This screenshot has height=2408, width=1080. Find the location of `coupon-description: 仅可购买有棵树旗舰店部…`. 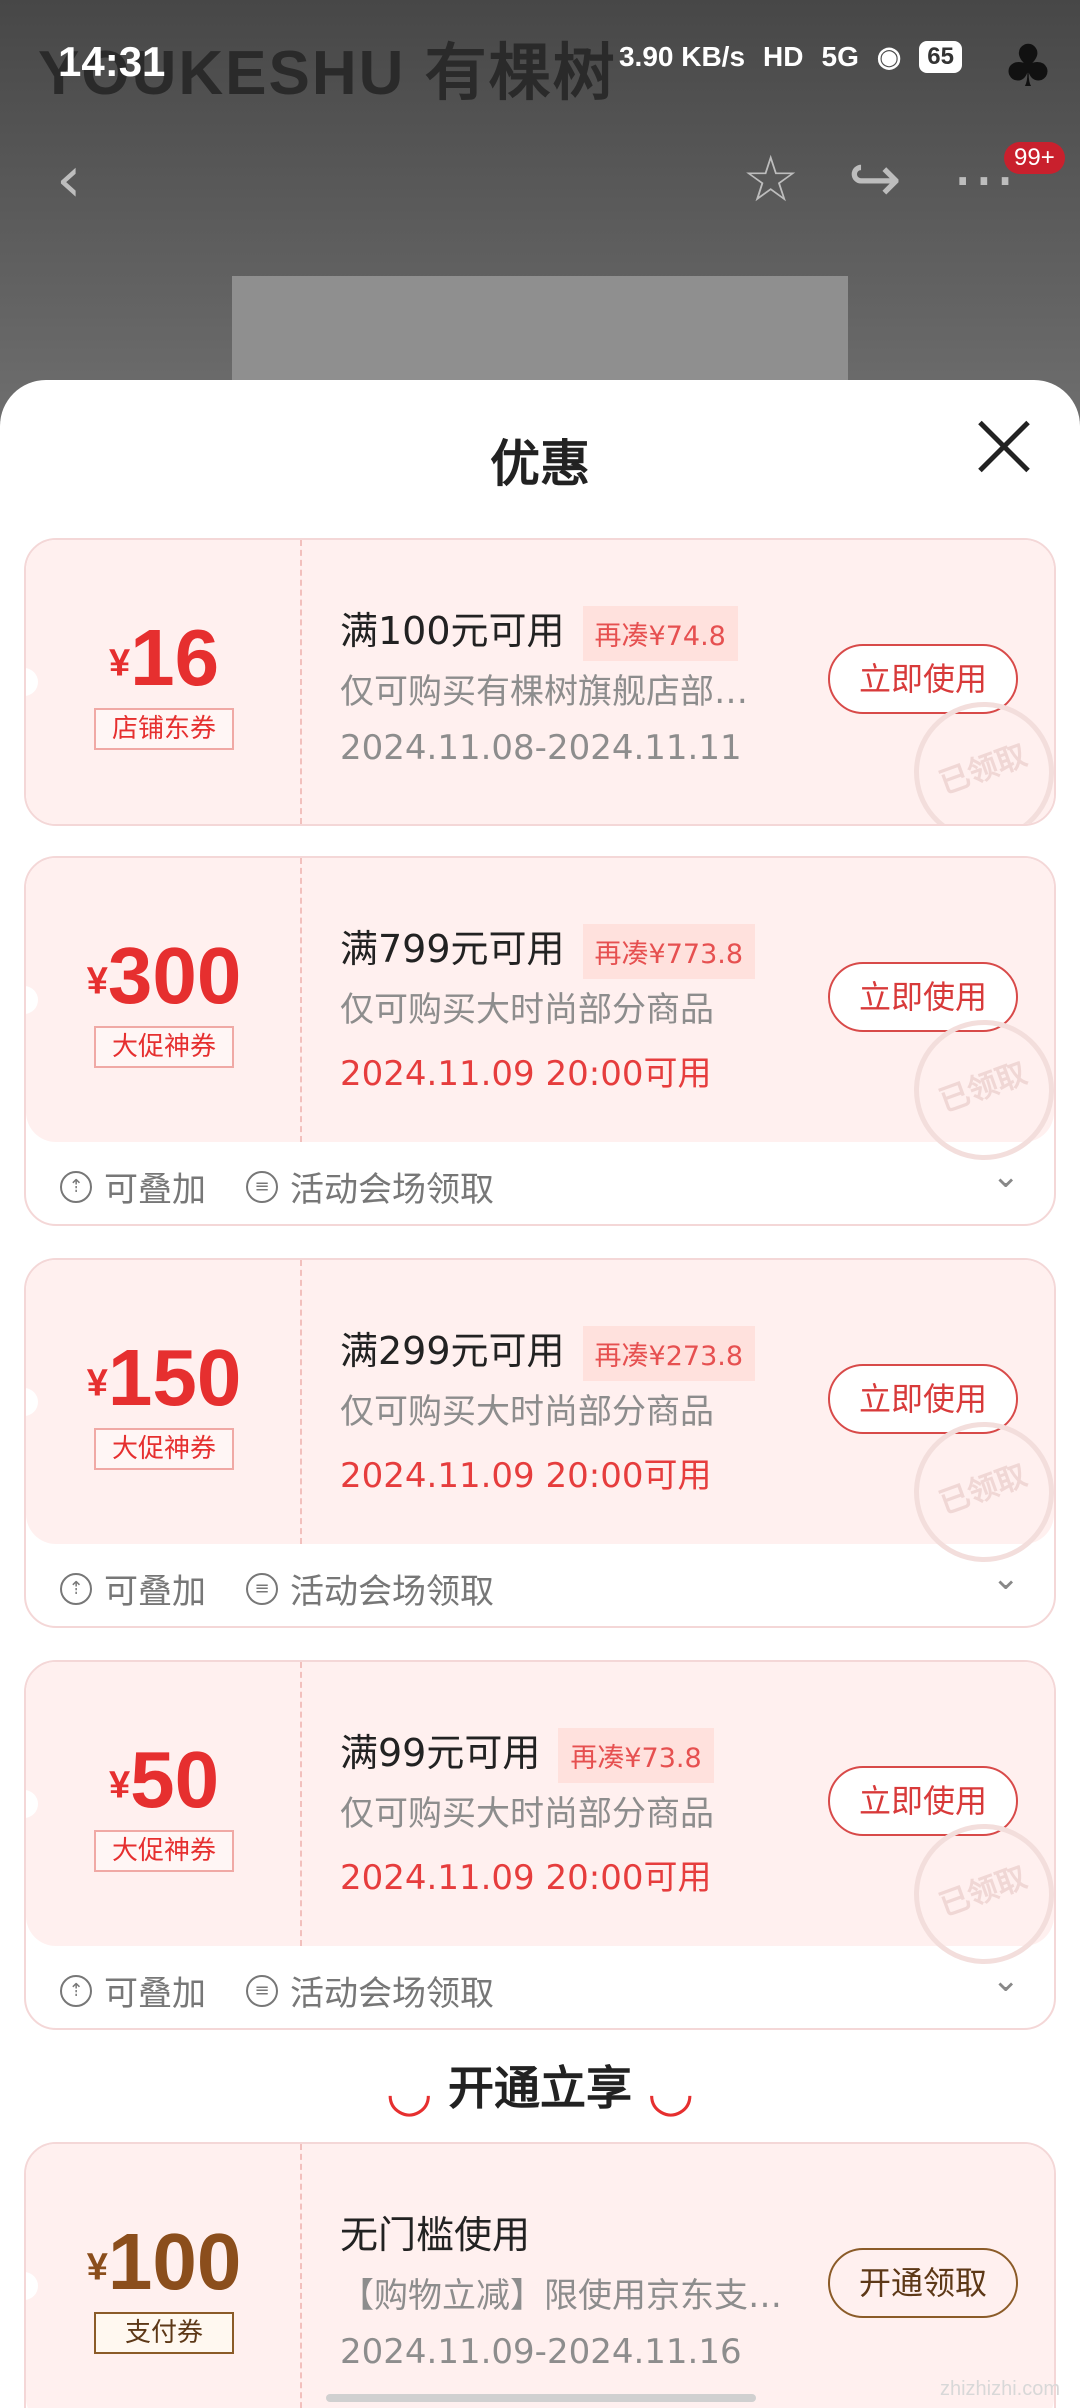

coupon-description: 仅可购买有棵树旗舰店部… is located at coordinates (544, 692).